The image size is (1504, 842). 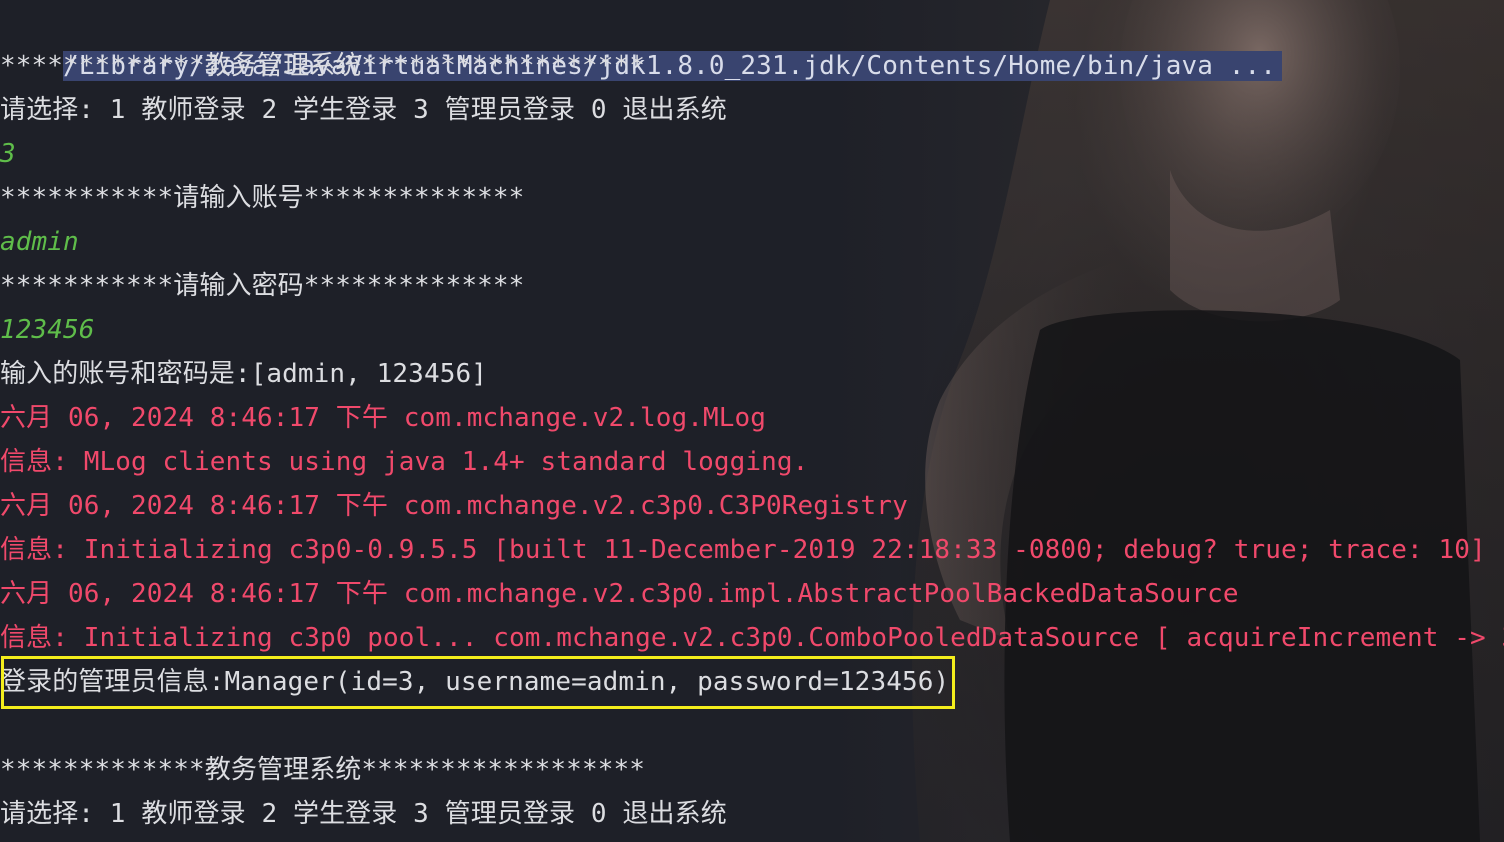 What do you see at coordinates (262, 198) in the screenshot?
I see `console-line-account-prompt: ***********请输入账号**************` at bounding box center [262, 198].